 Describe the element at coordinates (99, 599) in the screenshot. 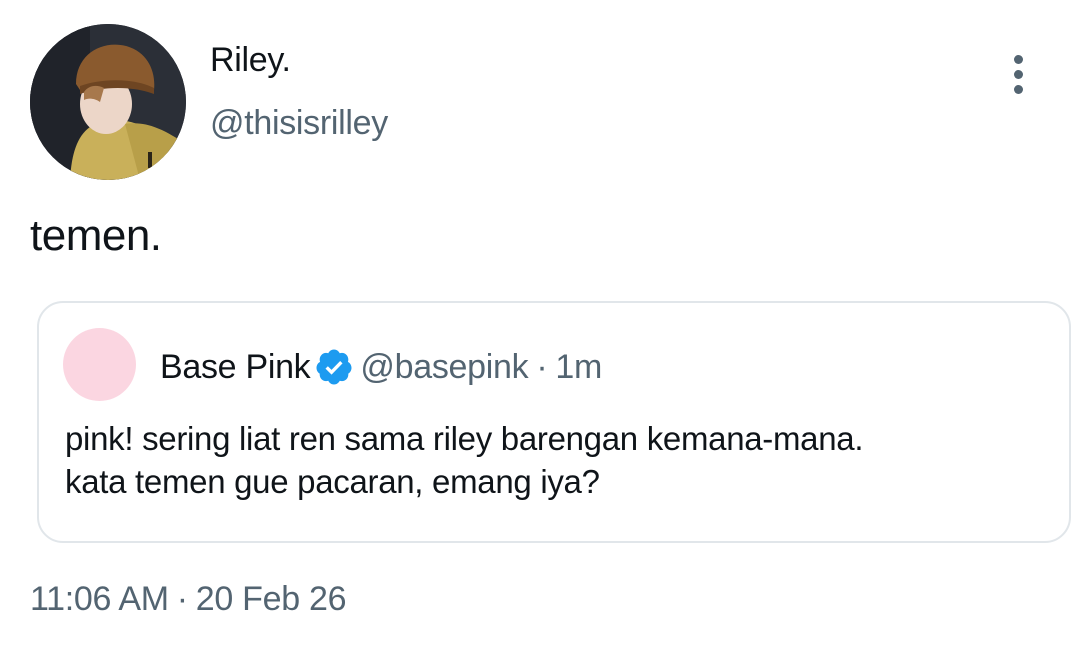

I see `tweet-time: 11:06 AM` at that location.